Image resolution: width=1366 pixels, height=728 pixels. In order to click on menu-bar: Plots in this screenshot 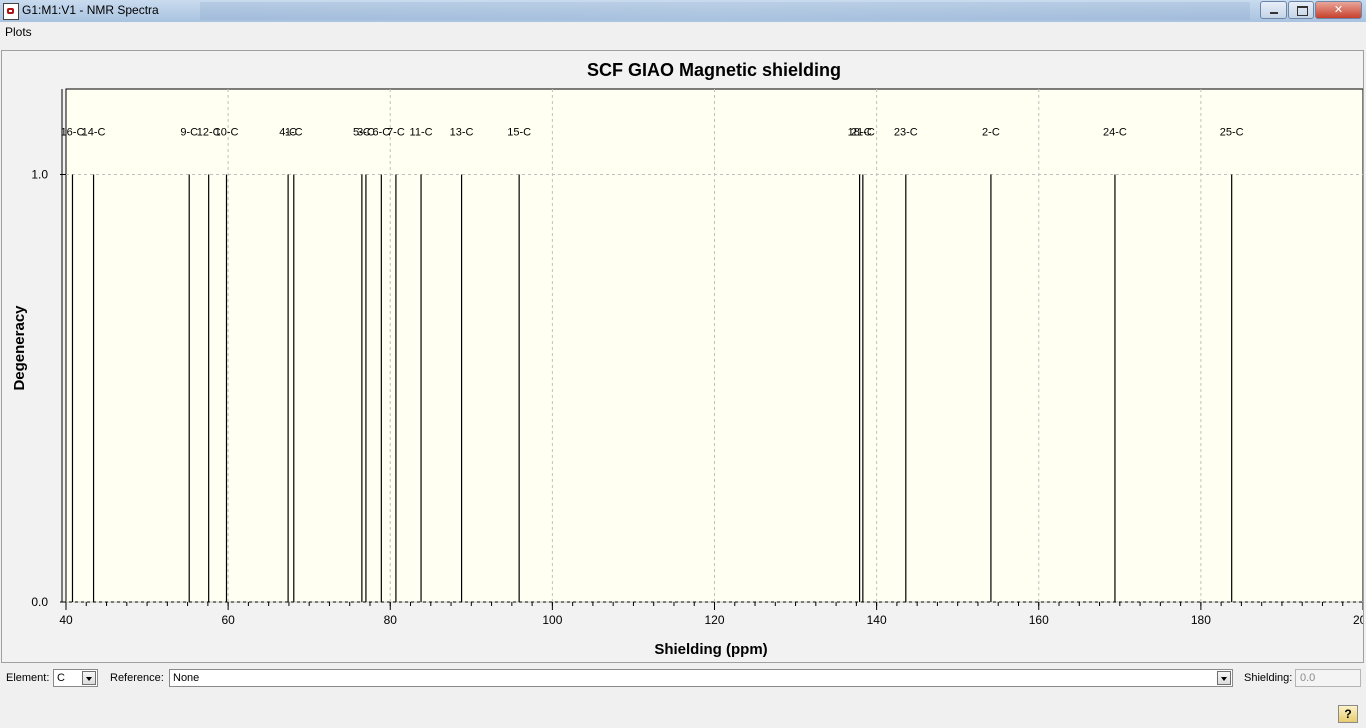, I will do `click(683, 32)`.